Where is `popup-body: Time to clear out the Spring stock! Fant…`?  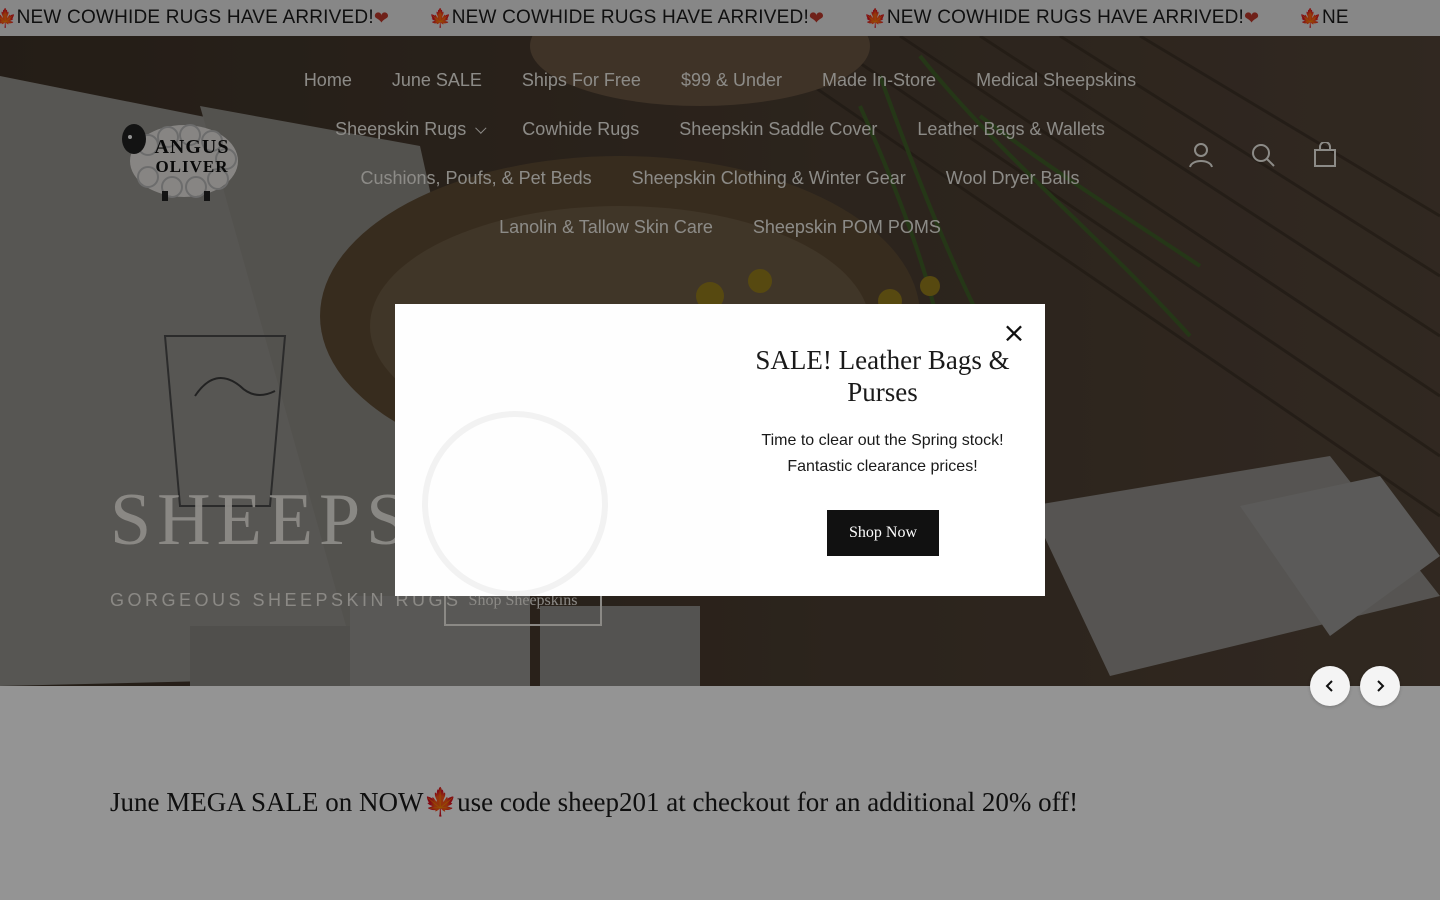
popup-body: Time to clear out the Spring stock! Fant… is located at coordinates (882, 453).